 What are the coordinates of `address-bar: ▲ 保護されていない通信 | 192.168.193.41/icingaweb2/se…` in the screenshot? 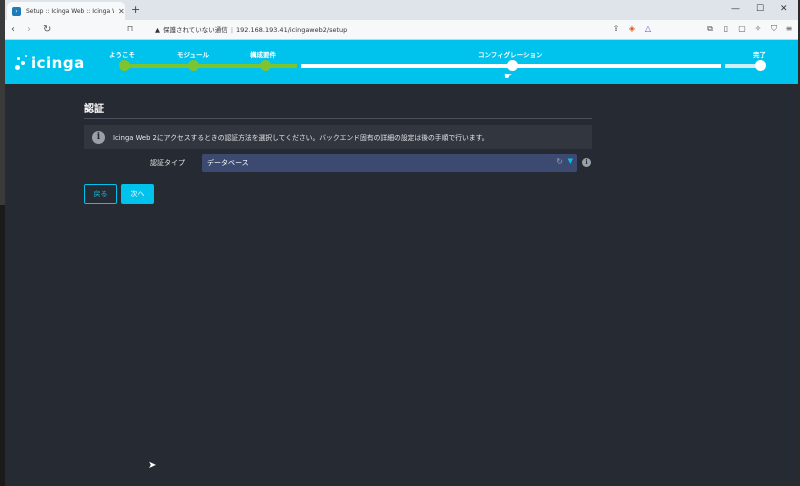 It's located at (251, 30).